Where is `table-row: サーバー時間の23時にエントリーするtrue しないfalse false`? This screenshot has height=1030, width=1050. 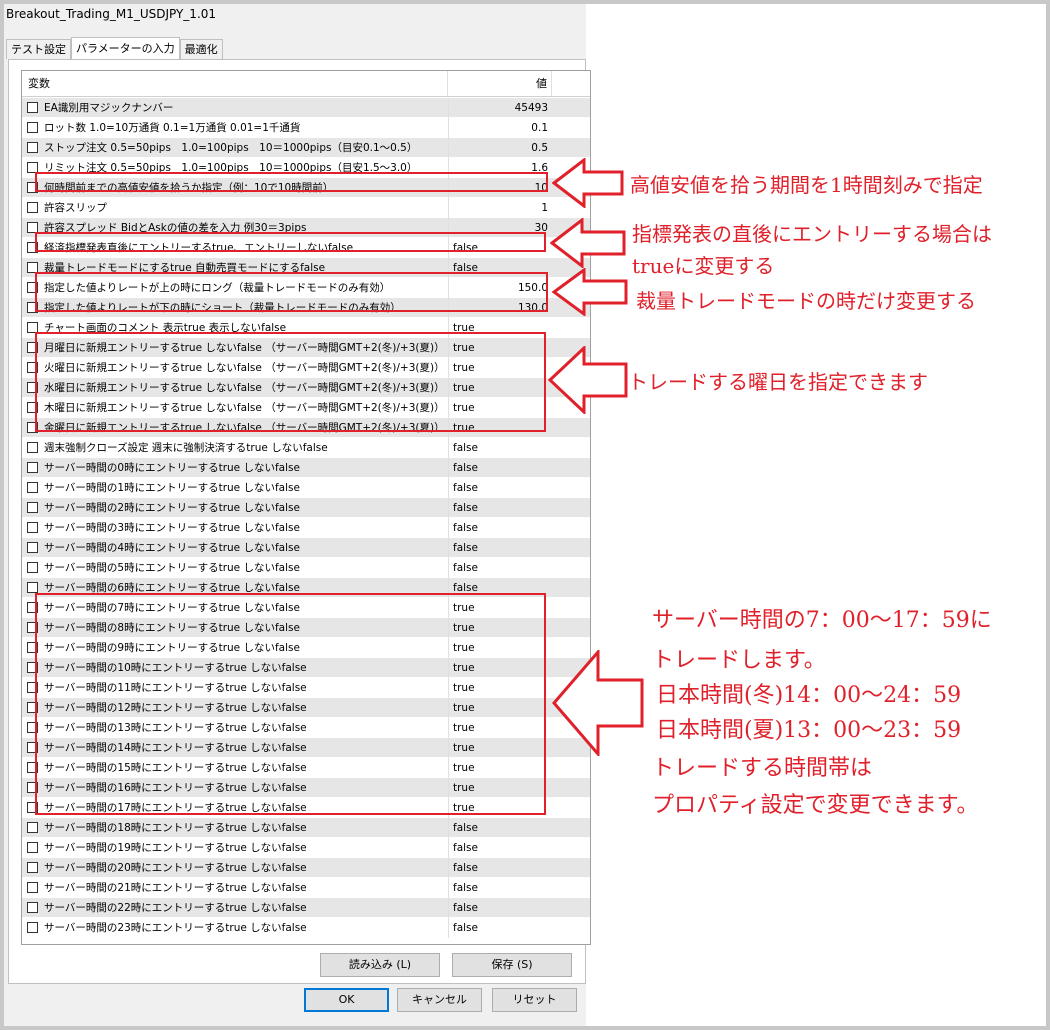
table-row: サーバー時間の23時にエントリーするtrue しないfalse false is located at coordinates (306, 927).